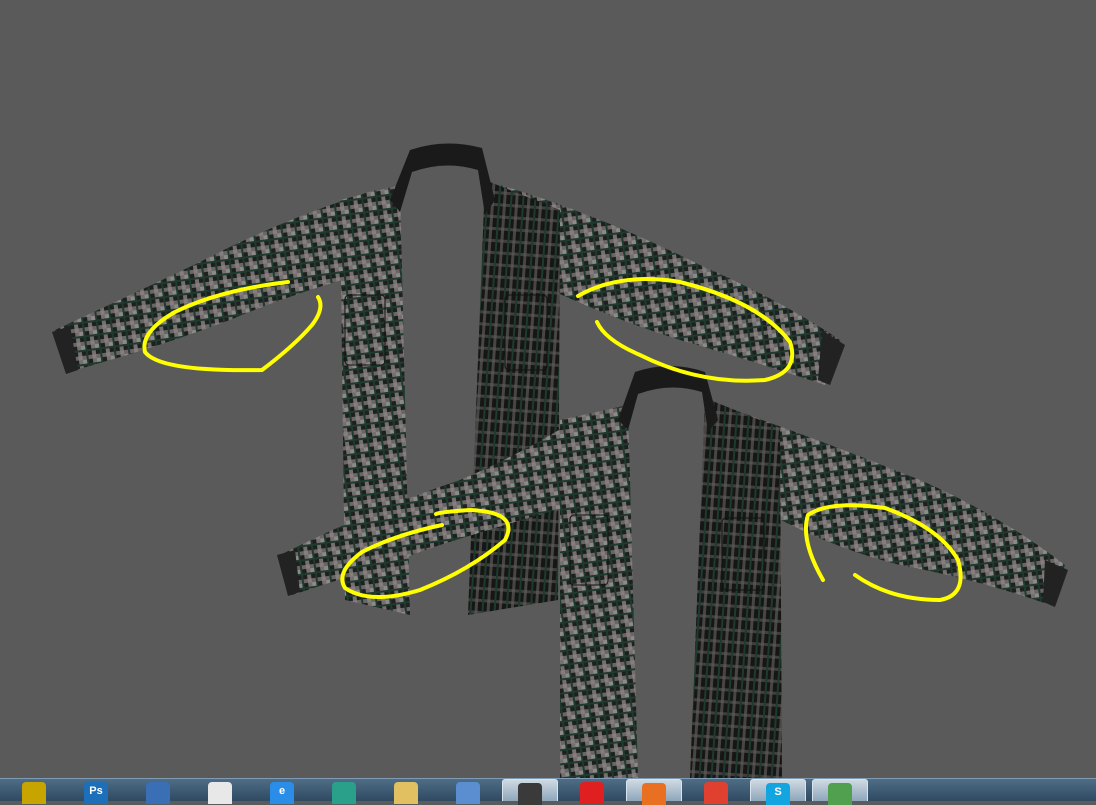 This screenshot has width=1096, height=805. I want to click on maya-icon, so click(34, 793).